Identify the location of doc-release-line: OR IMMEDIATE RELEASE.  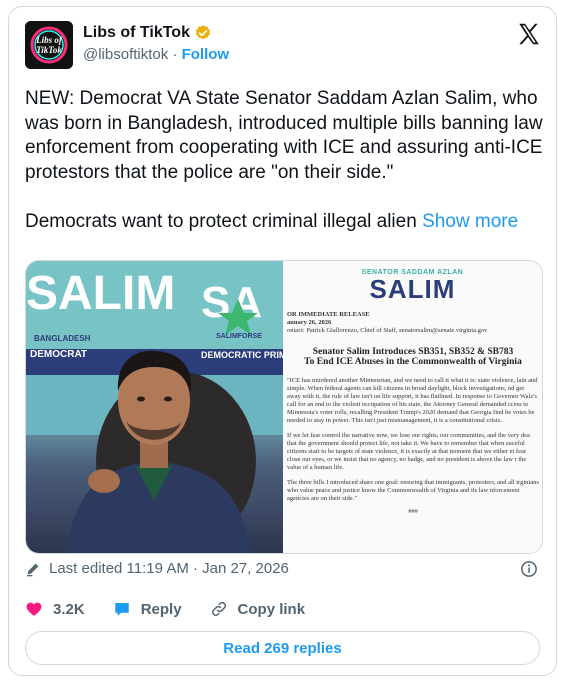
(328, 314).